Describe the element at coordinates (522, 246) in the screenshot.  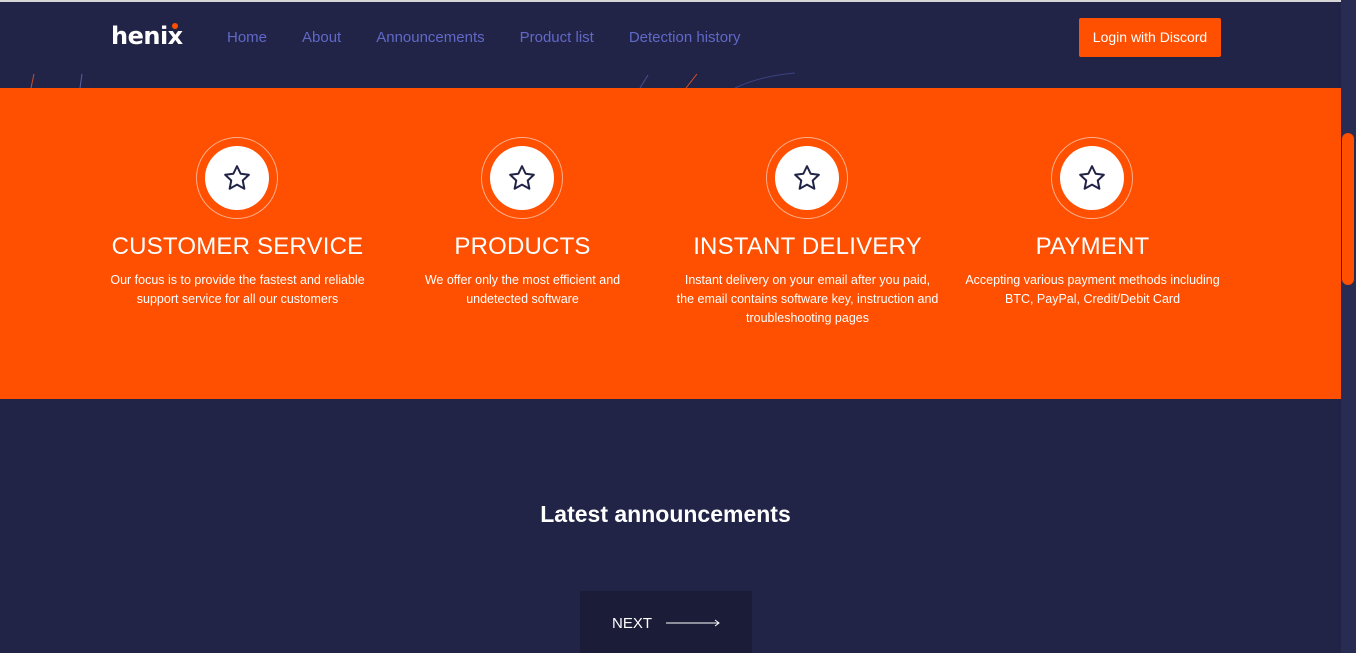
I see `feature-title: PRODUCTS` at that location.